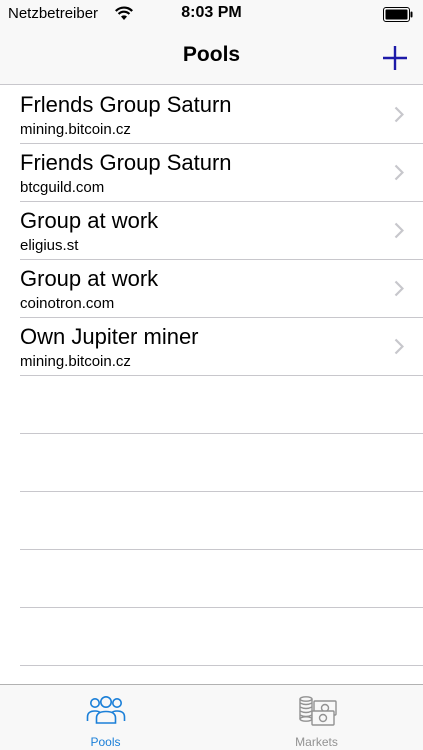  What do you see at coordinates (49, 245) in the screenshot?
I see `pool-host: eligius.st` at bounding box center [49, 245].